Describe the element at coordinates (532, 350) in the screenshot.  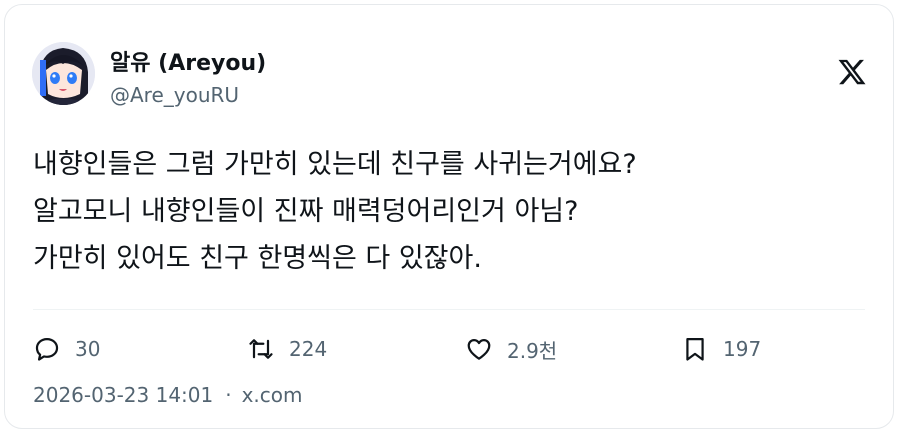
I see `like-count: 2.9천` at that location.